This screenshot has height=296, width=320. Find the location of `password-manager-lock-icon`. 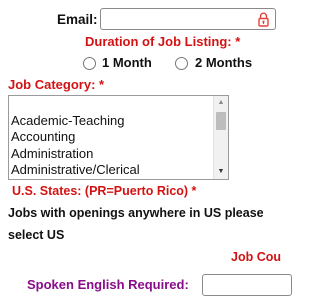

password-manager-lock-icon is located at coordinates (263, 19).